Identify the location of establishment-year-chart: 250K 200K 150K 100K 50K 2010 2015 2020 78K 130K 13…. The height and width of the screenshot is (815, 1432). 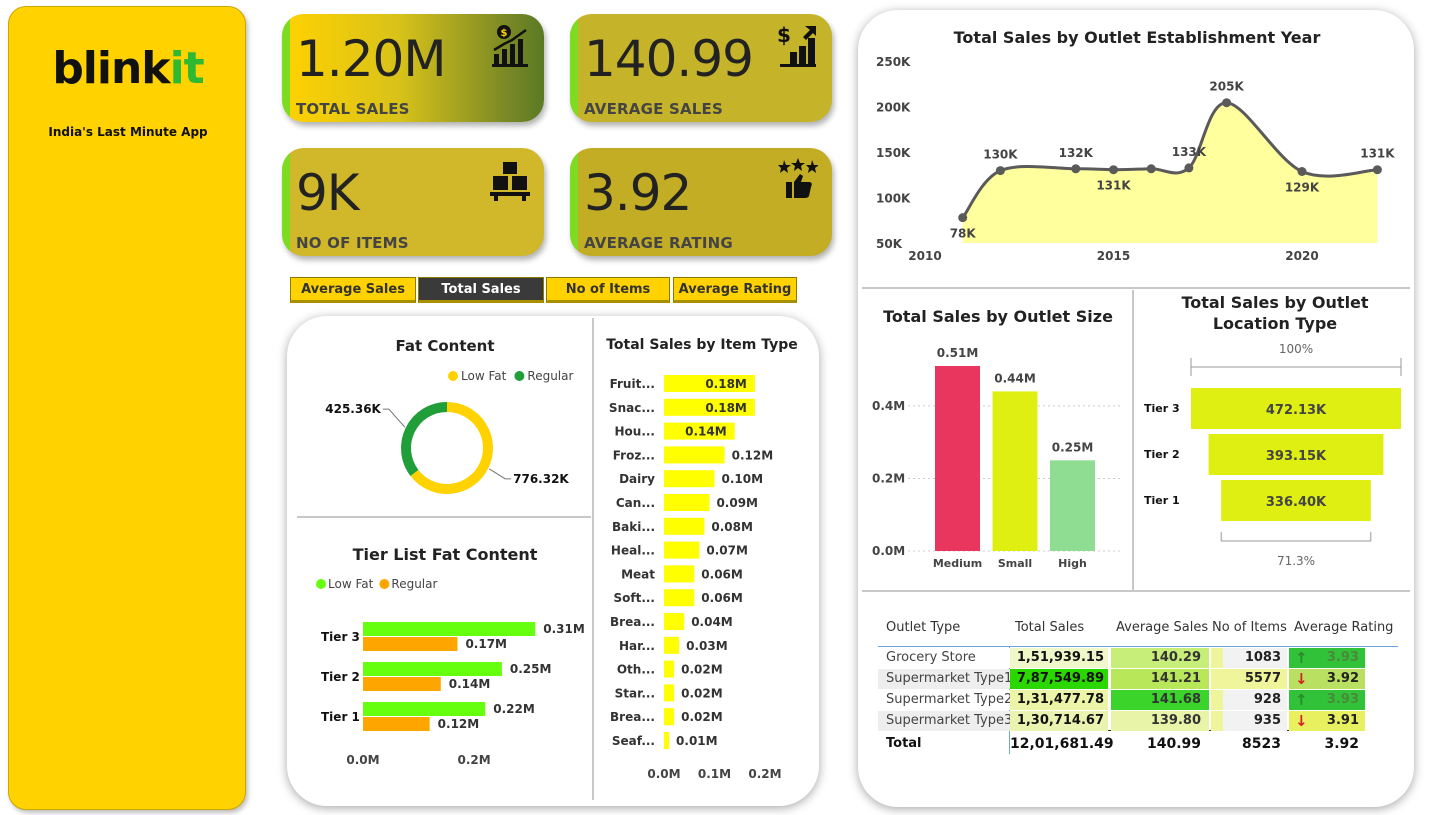
(1135, 159).